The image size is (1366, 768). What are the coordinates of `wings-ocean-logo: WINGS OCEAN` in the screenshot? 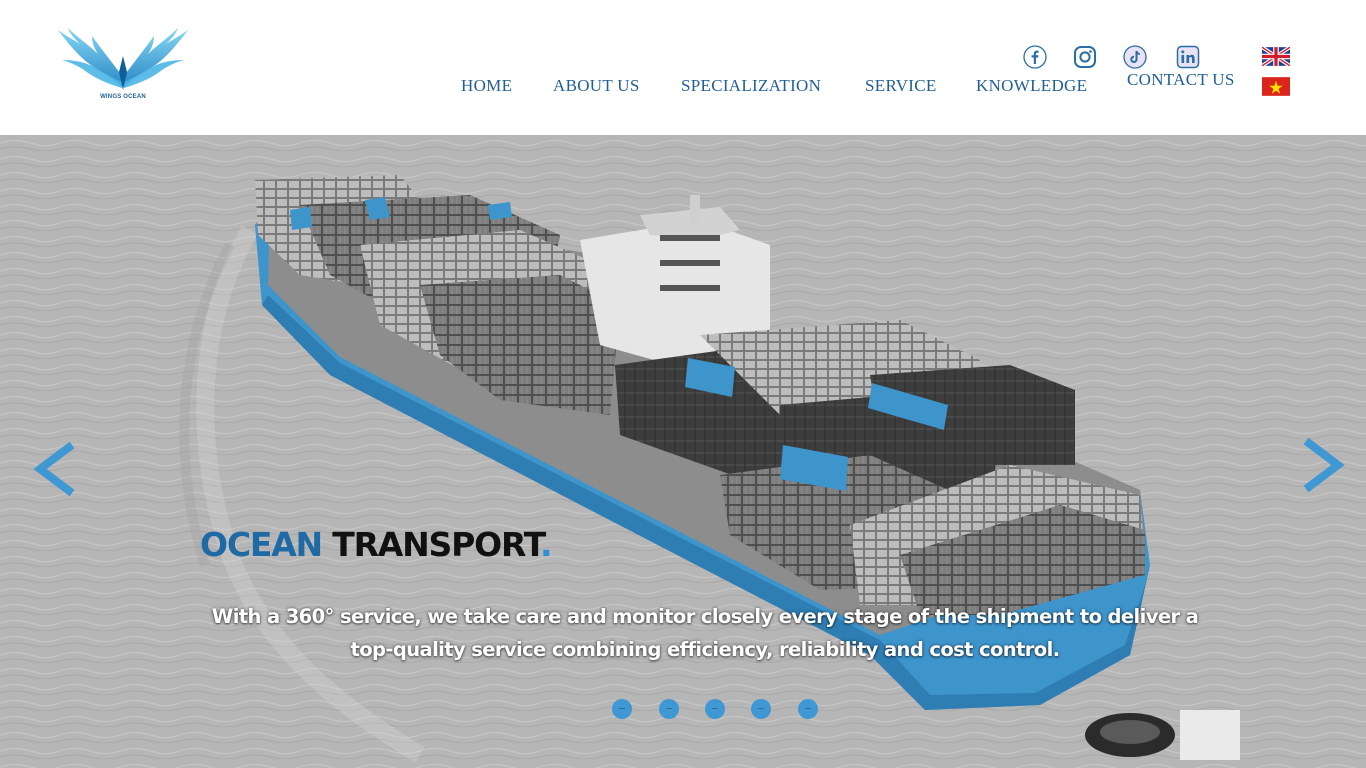 It's located at (123, 67).